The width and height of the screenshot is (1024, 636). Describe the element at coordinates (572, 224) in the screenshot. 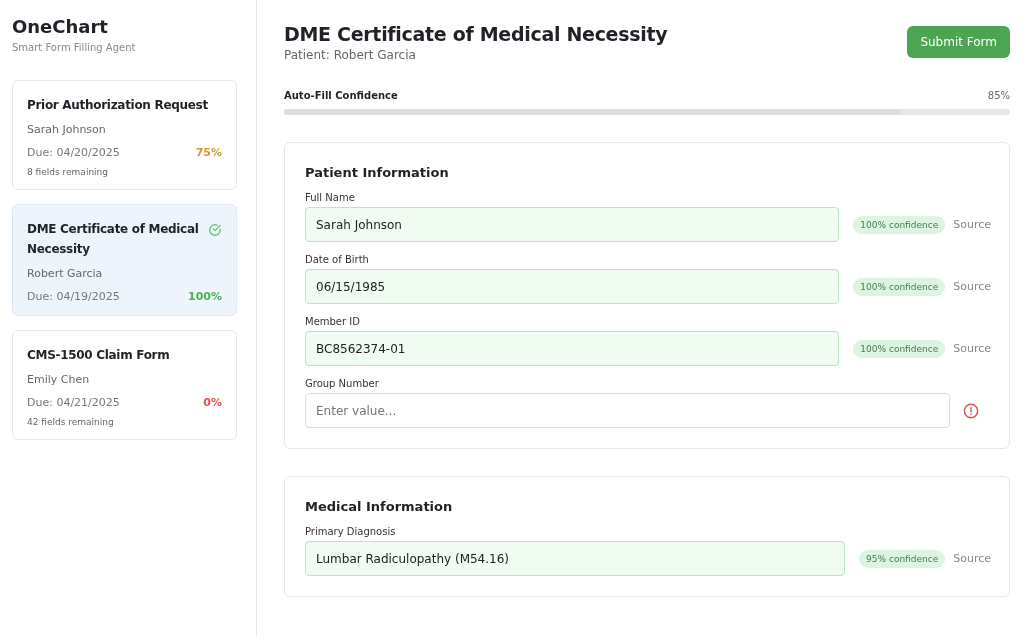

I see `input-field: Sarah Johnson` at that location.